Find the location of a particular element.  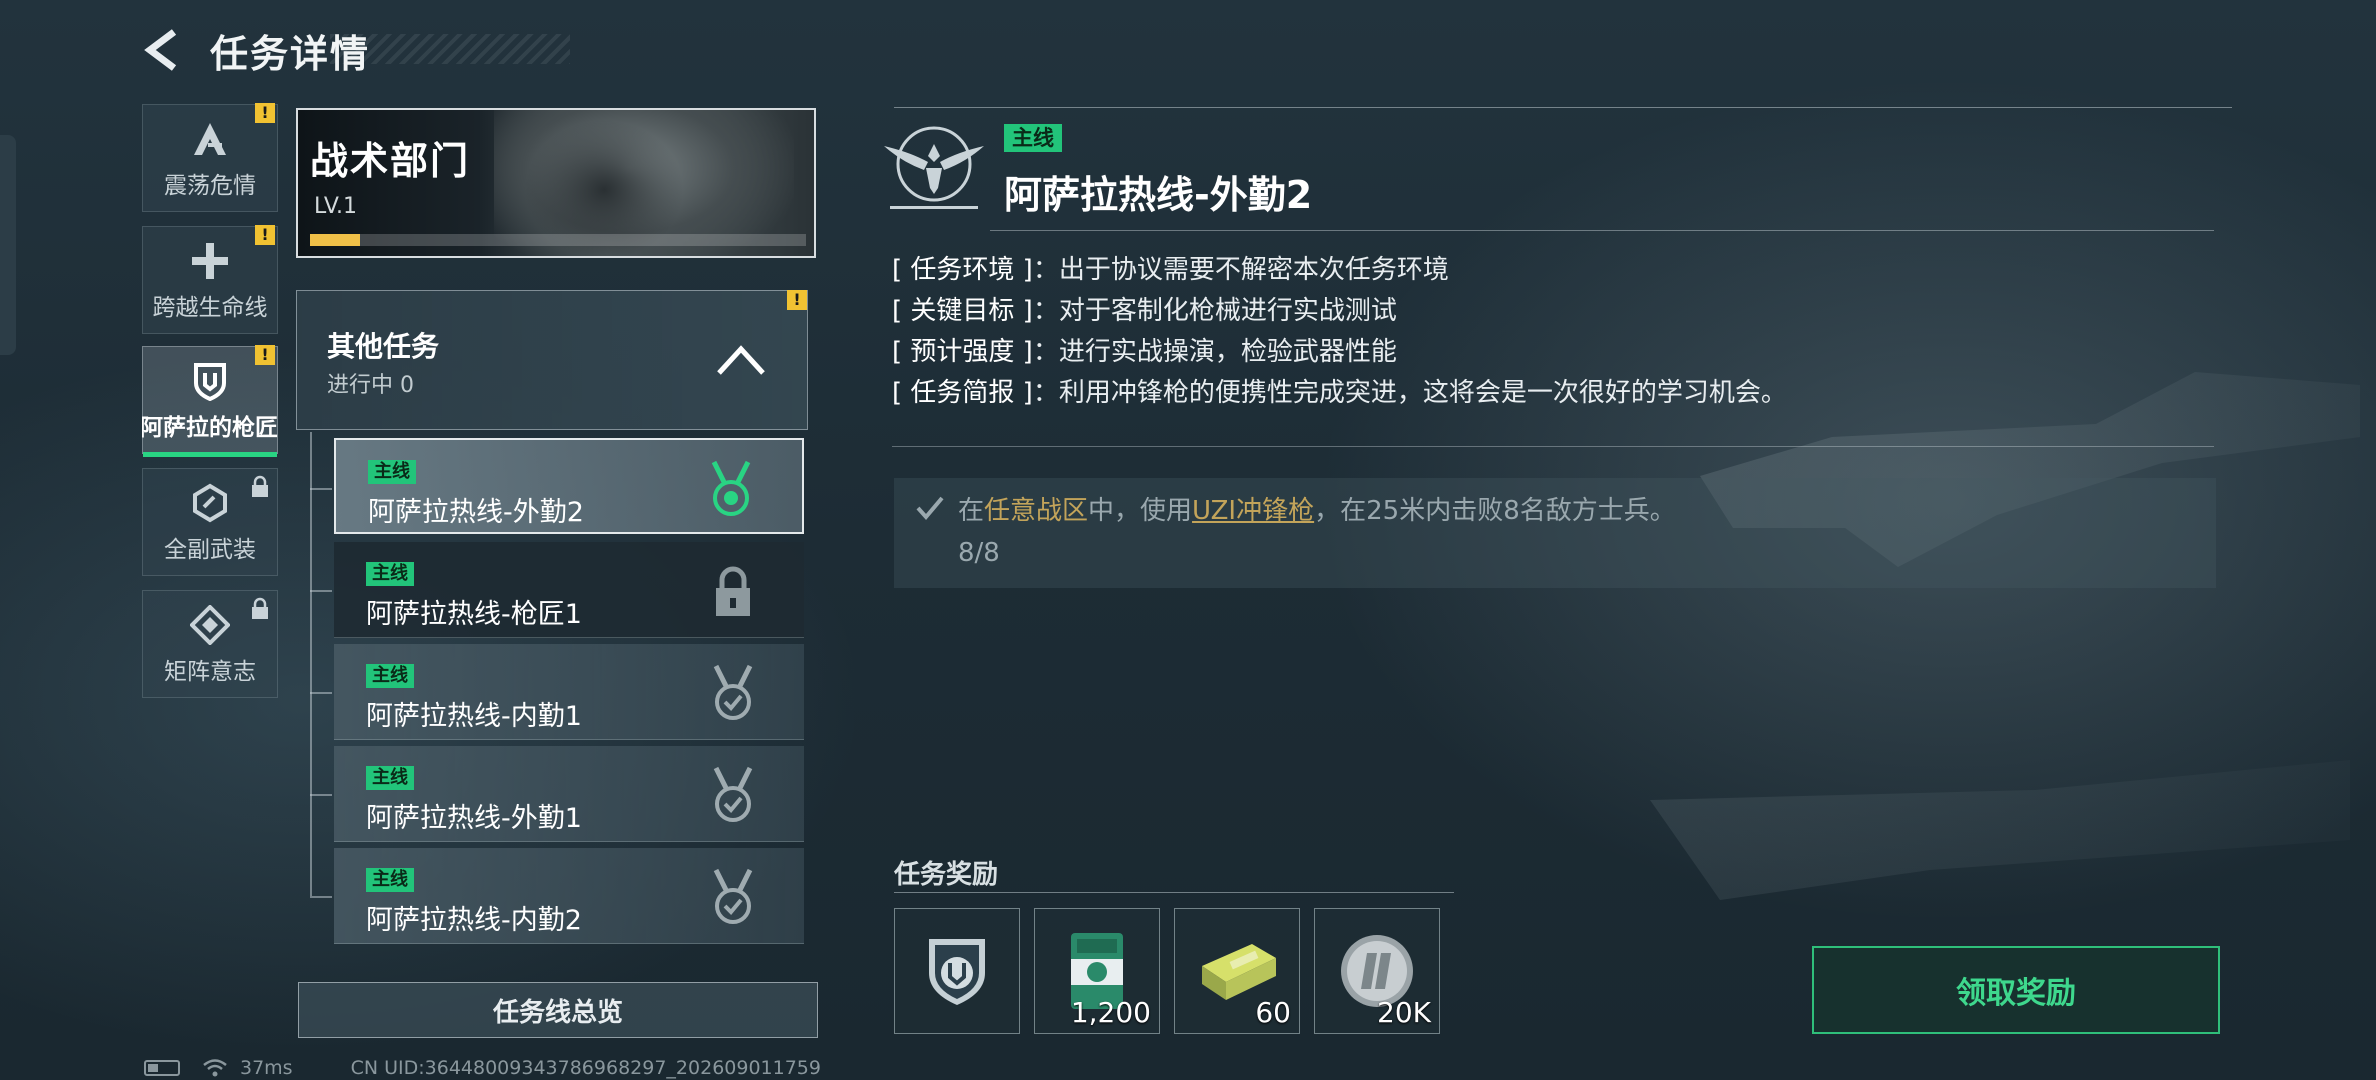

detail-tag: 主线 is located at coordinates (1033, 138).